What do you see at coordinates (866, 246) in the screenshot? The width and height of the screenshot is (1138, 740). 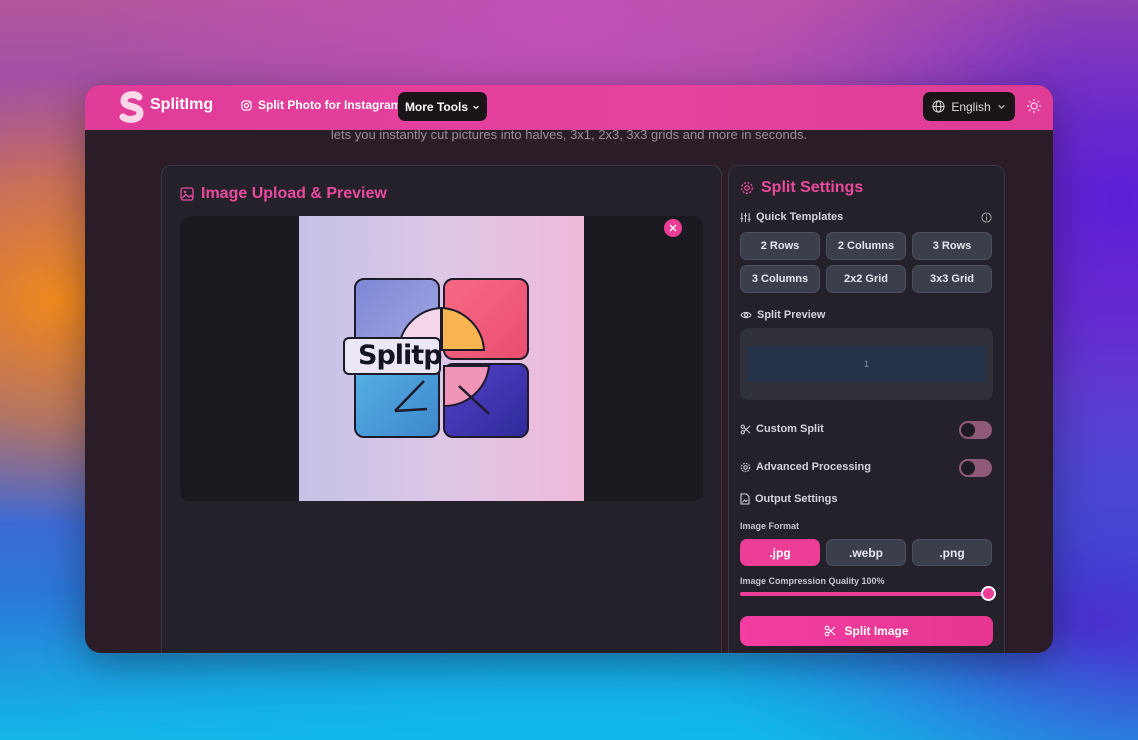 I see `template-2-columns-button: 2 Columns` at bounding box center [866, 246].